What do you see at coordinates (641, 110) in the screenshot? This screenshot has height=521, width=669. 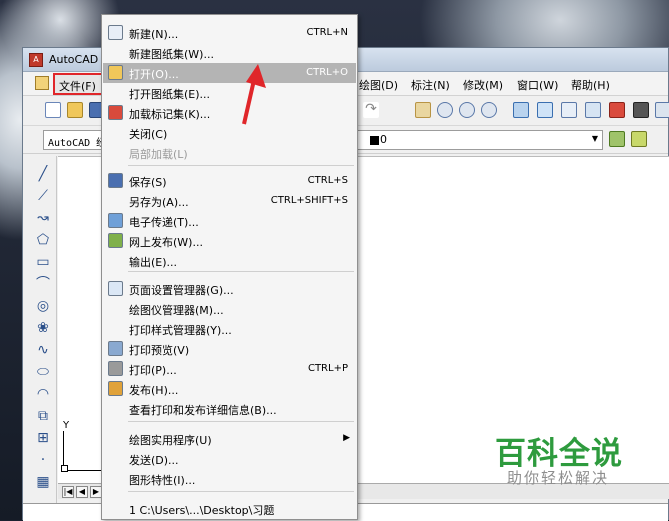 I see `calculator-icon` at bounding box center [641, 110].